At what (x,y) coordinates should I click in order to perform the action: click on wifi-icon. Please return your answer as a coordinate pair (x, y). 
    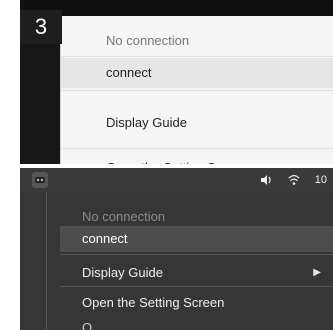
    Looking at the image, I should click on (294, 180).